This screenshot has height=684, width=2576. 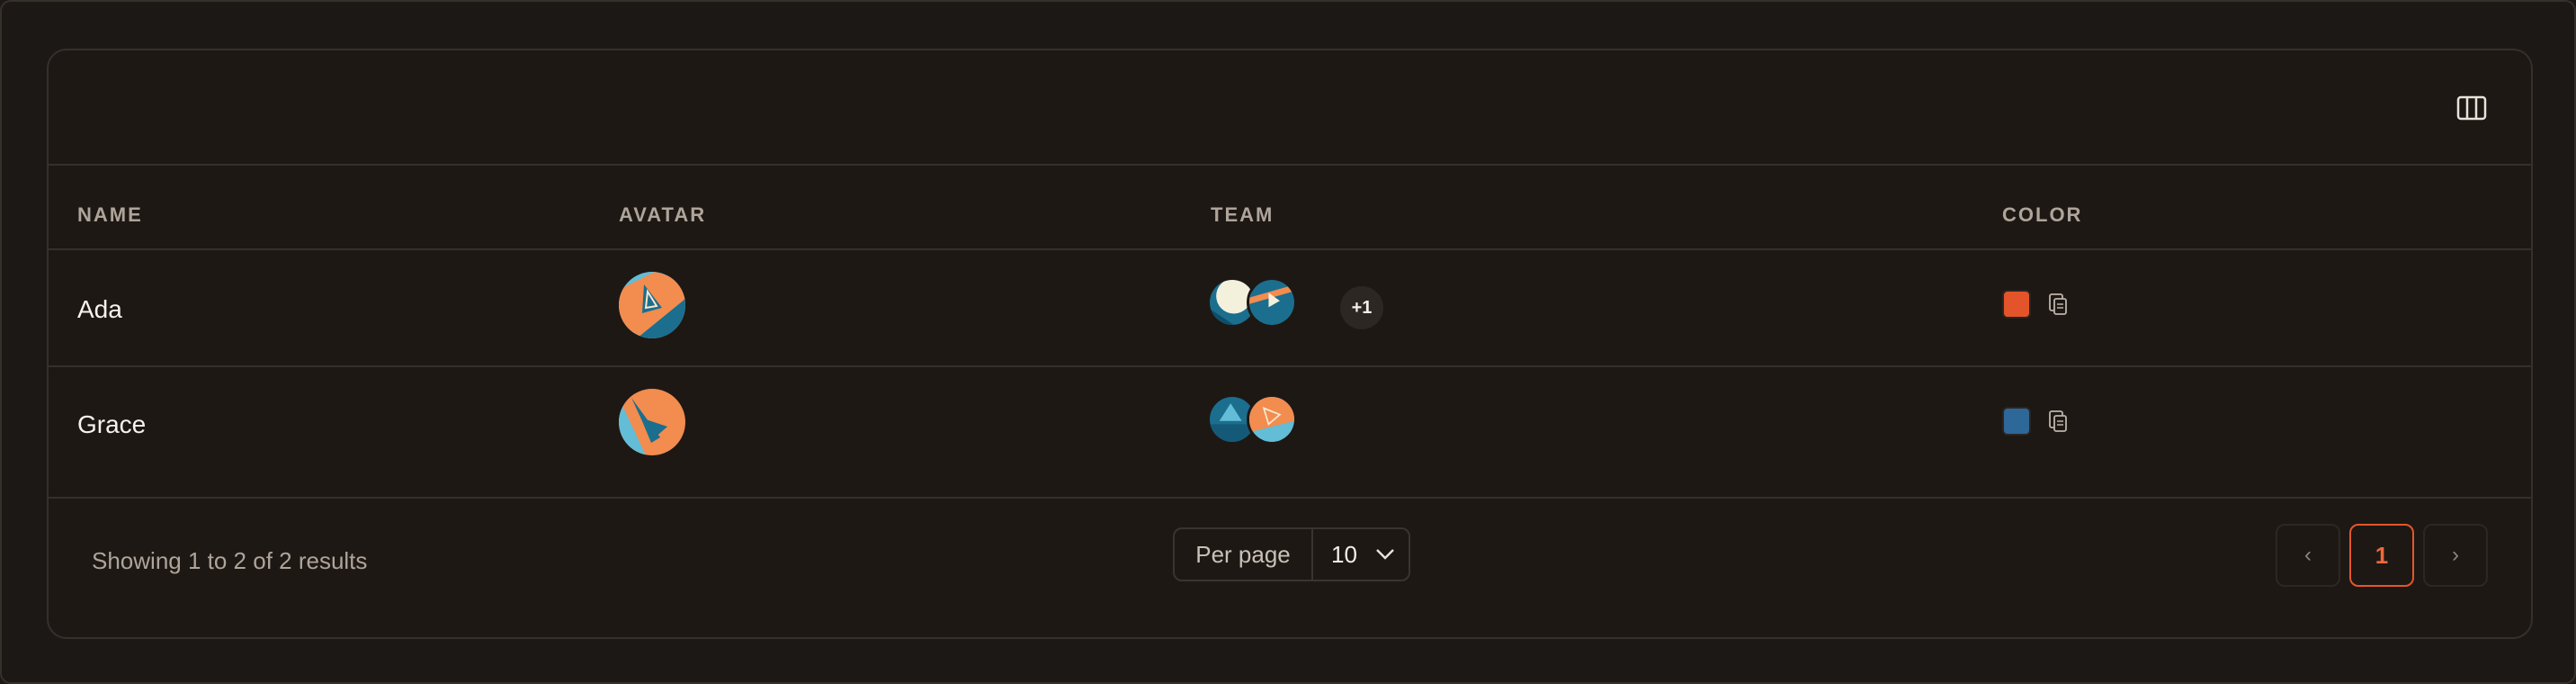 I want to click on table-header-row: NAME AVATAR TEAM COLOR, so click(x=1290, y=208).